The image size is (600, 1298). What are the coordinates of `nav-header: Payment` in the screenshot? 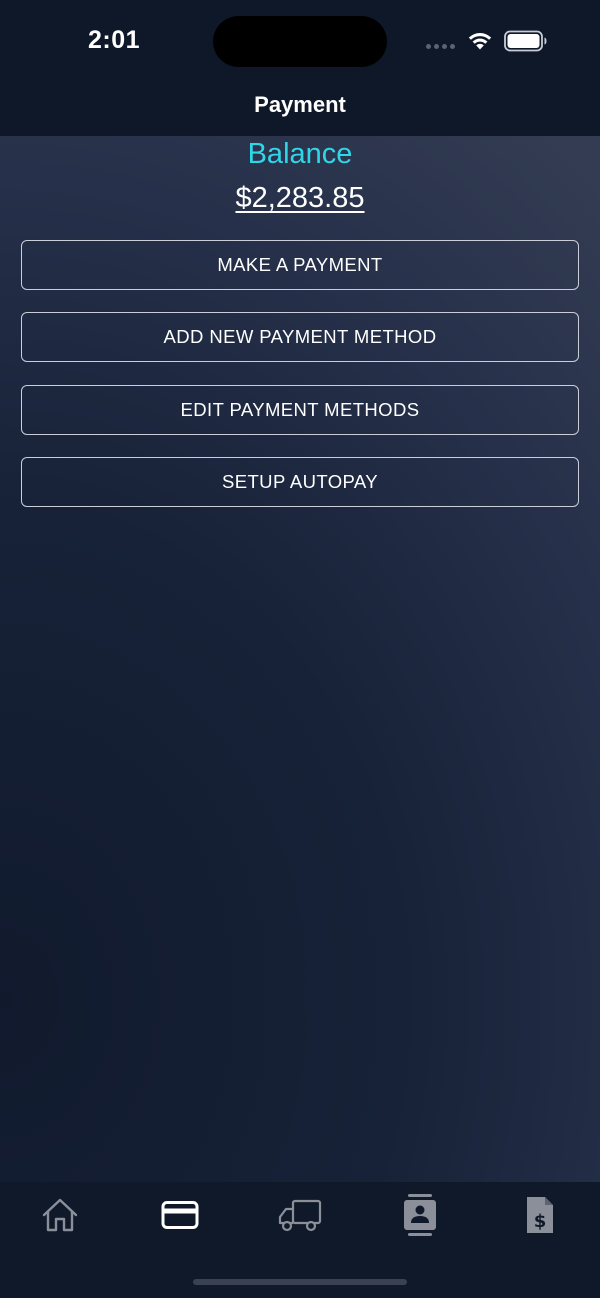 It's located at (300, 109).